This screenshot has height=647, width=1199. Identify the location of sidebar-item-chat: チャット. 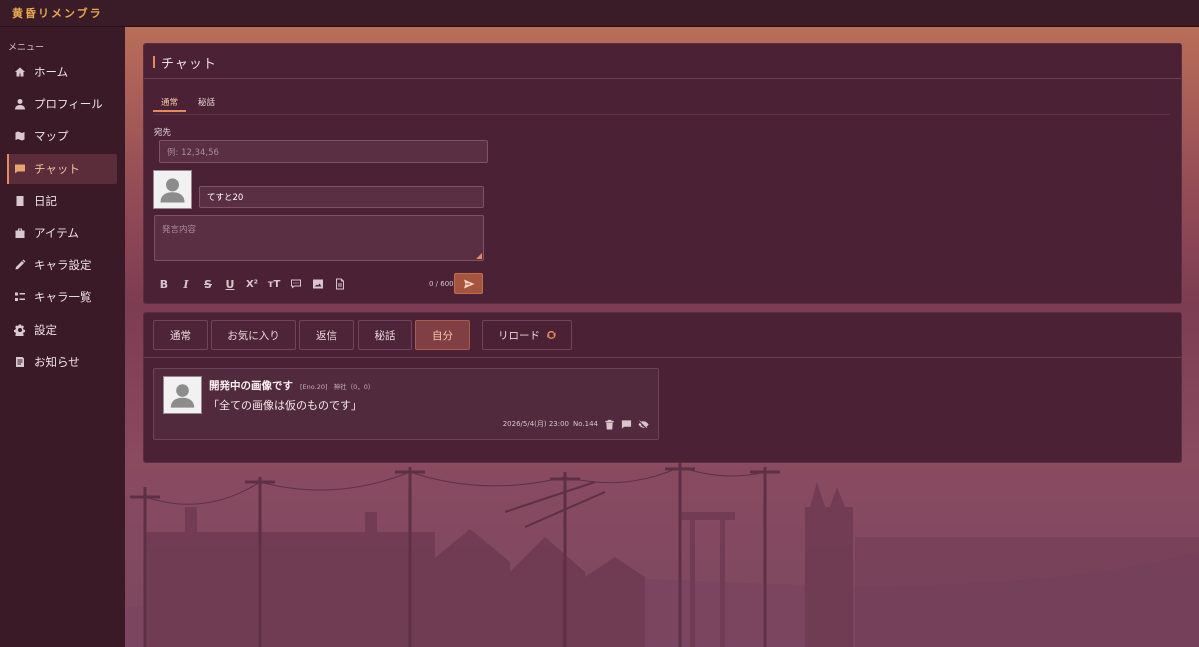
(62, 168).